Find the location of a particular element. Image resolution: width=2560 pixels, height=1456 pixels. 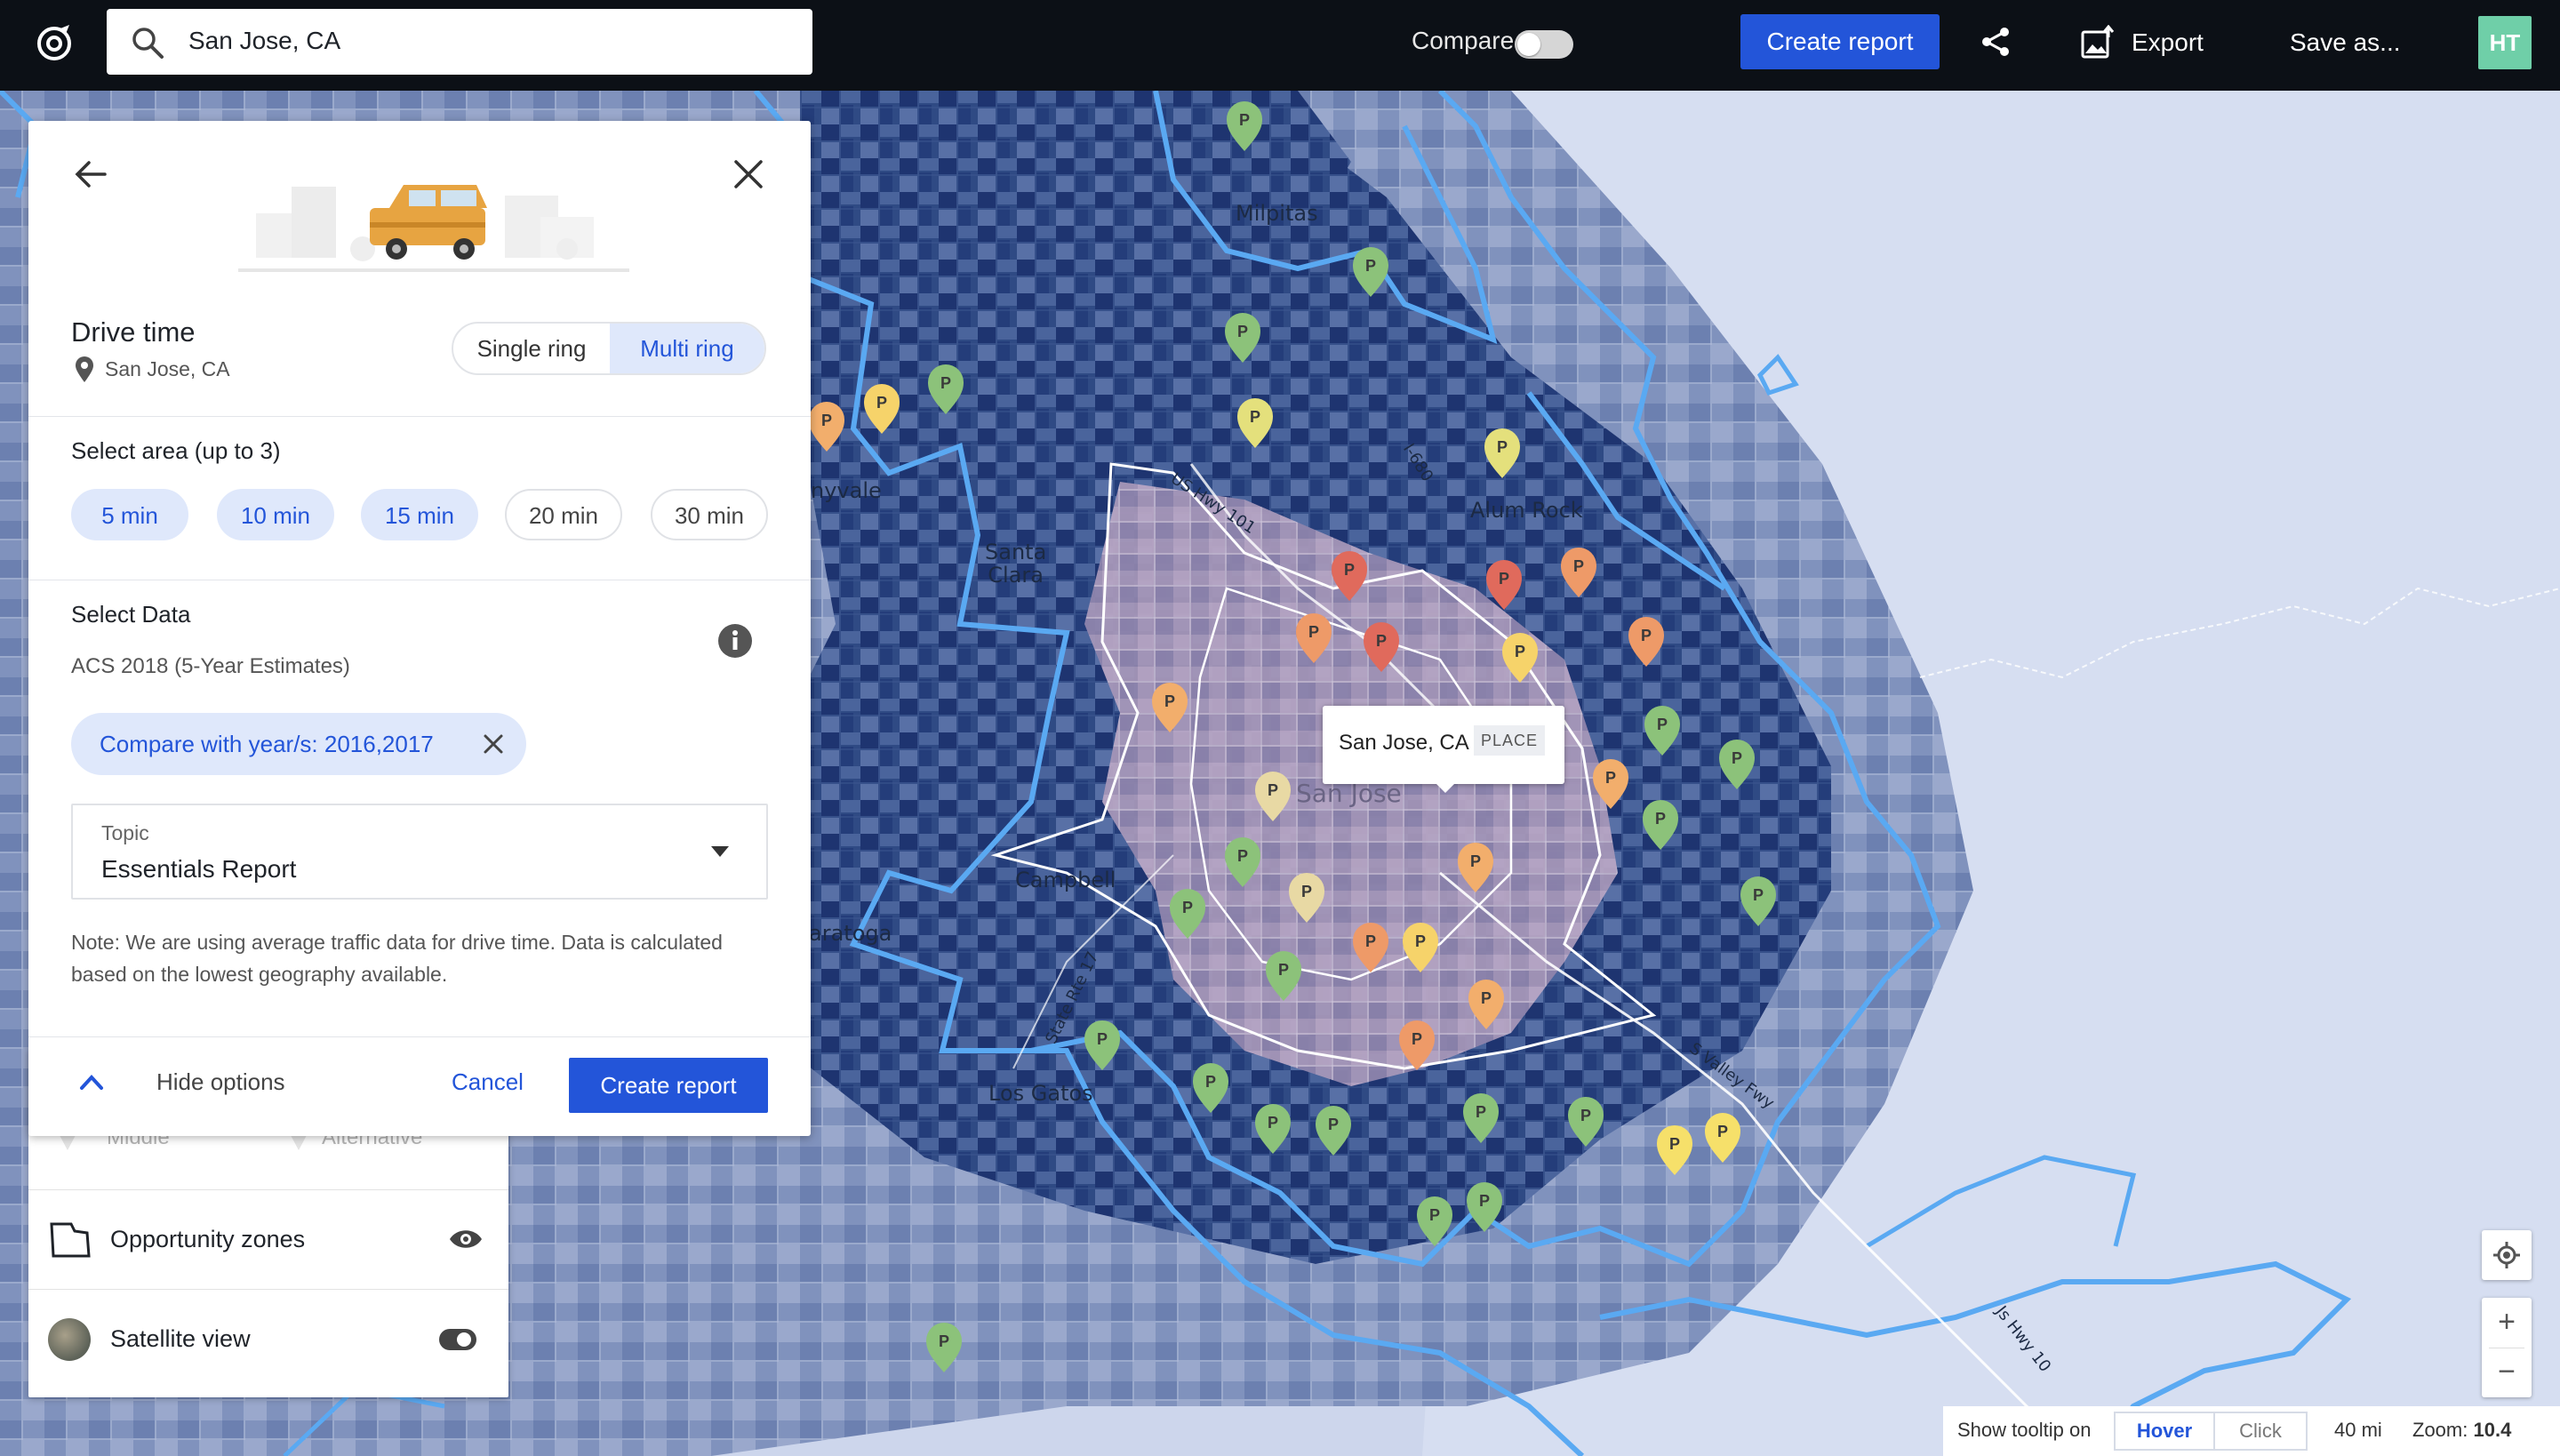

zoom-controls: + − is located at coordinates (2507, 1347).